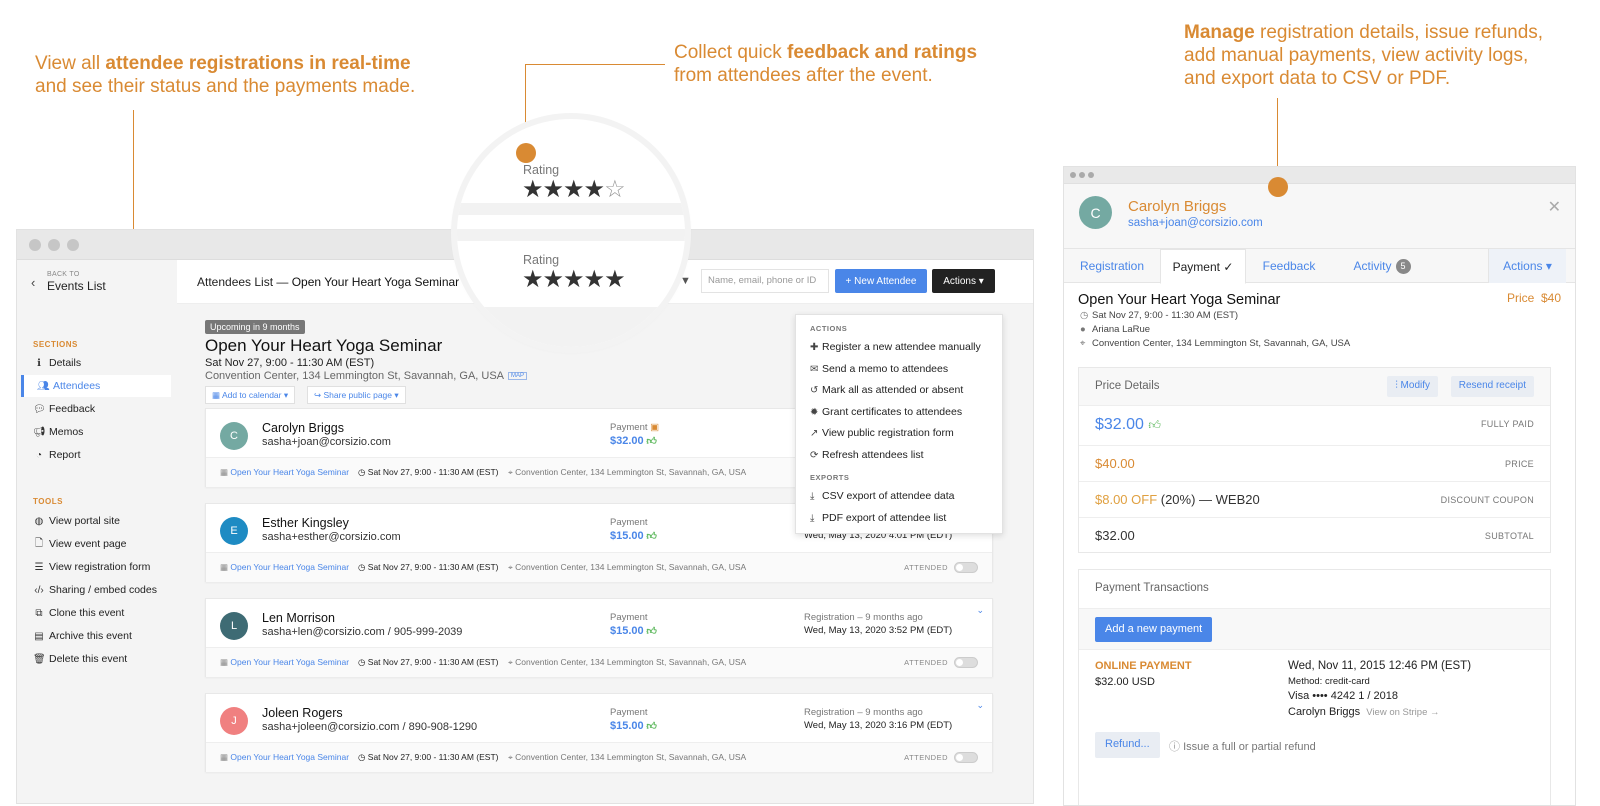  Describe the element at coordinates (1203, 266) in the screenshot. I see `tab-payment: Payment ✓` at that location.